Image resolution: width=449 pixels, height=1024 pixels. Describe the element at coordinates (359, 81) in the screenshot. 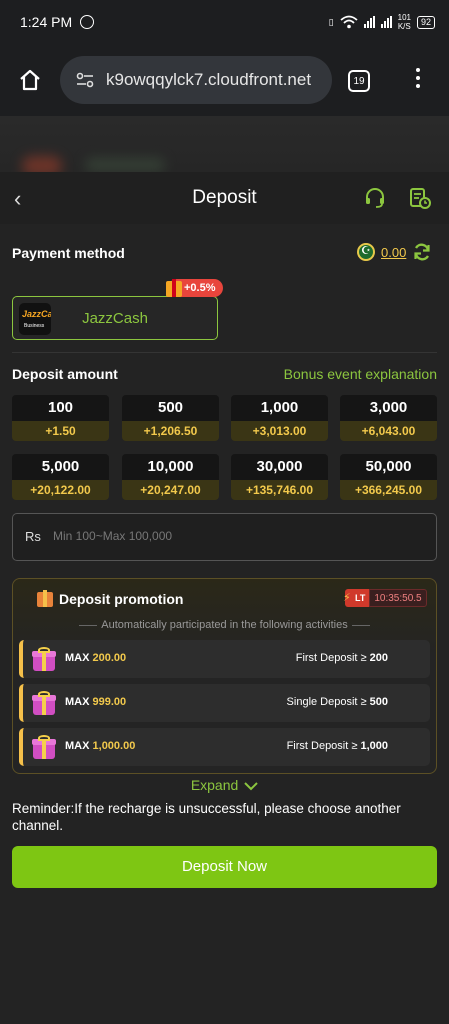

I see `tab-switcher-button: 19` at that location.